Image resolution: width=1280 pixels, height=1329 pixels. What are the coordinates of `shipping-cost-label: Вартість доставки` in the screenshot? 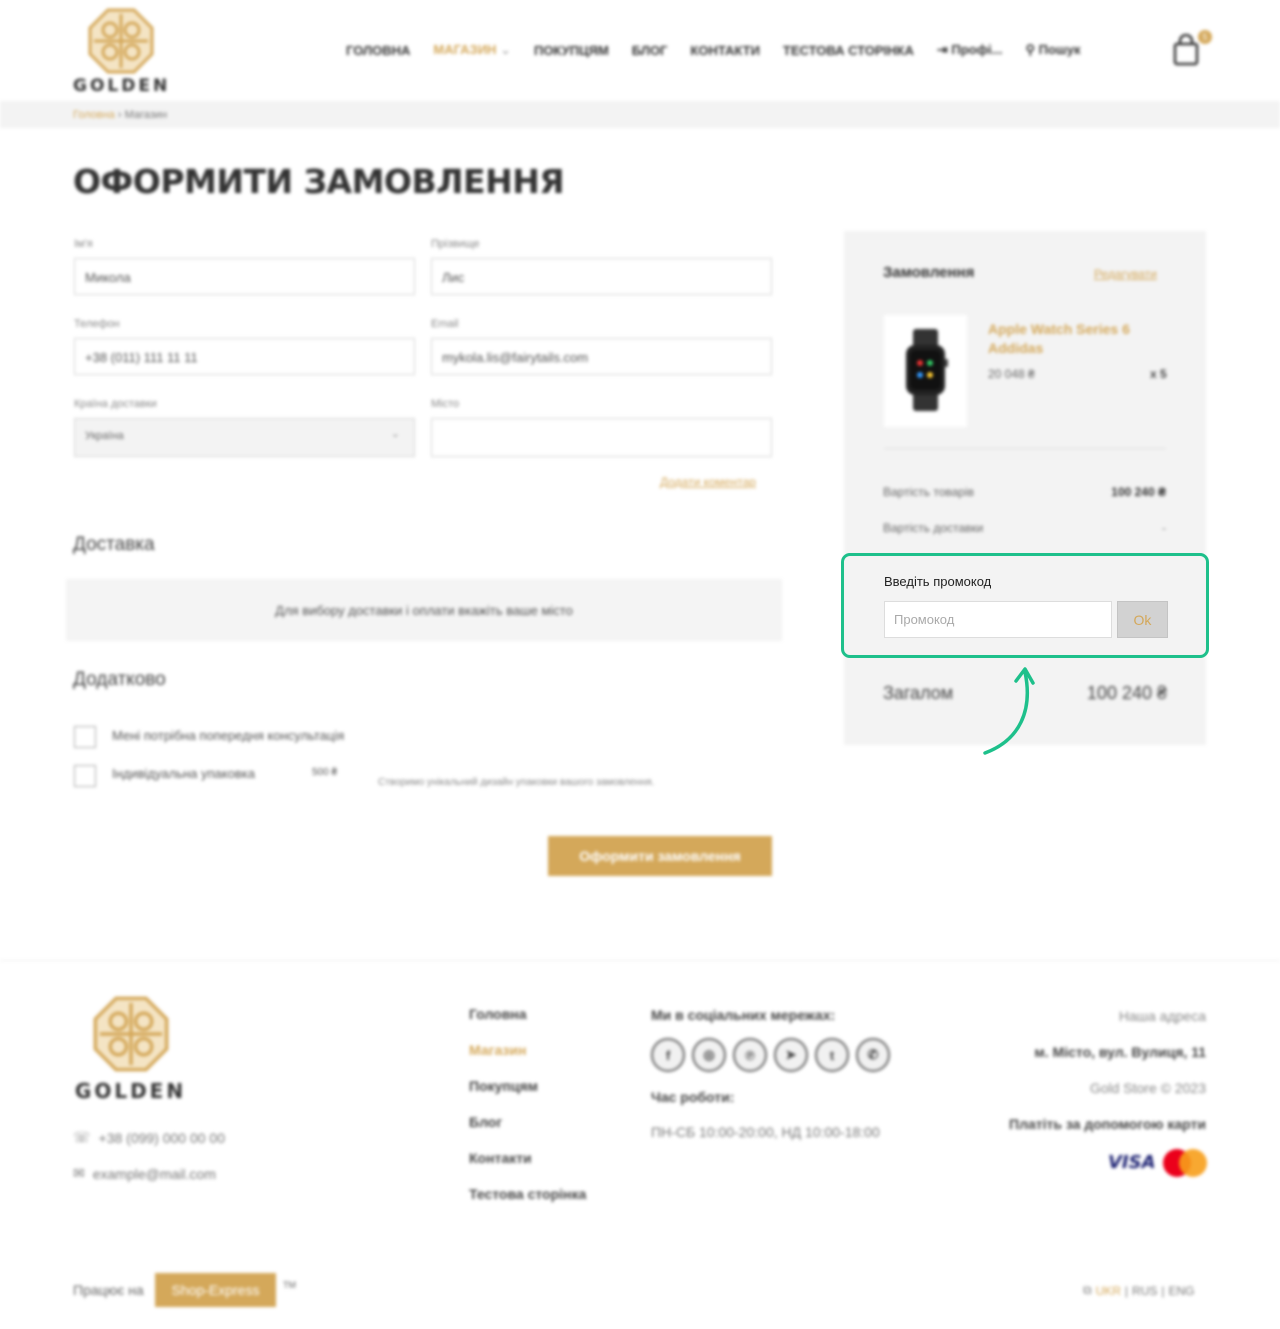 It's located at (933, 528).